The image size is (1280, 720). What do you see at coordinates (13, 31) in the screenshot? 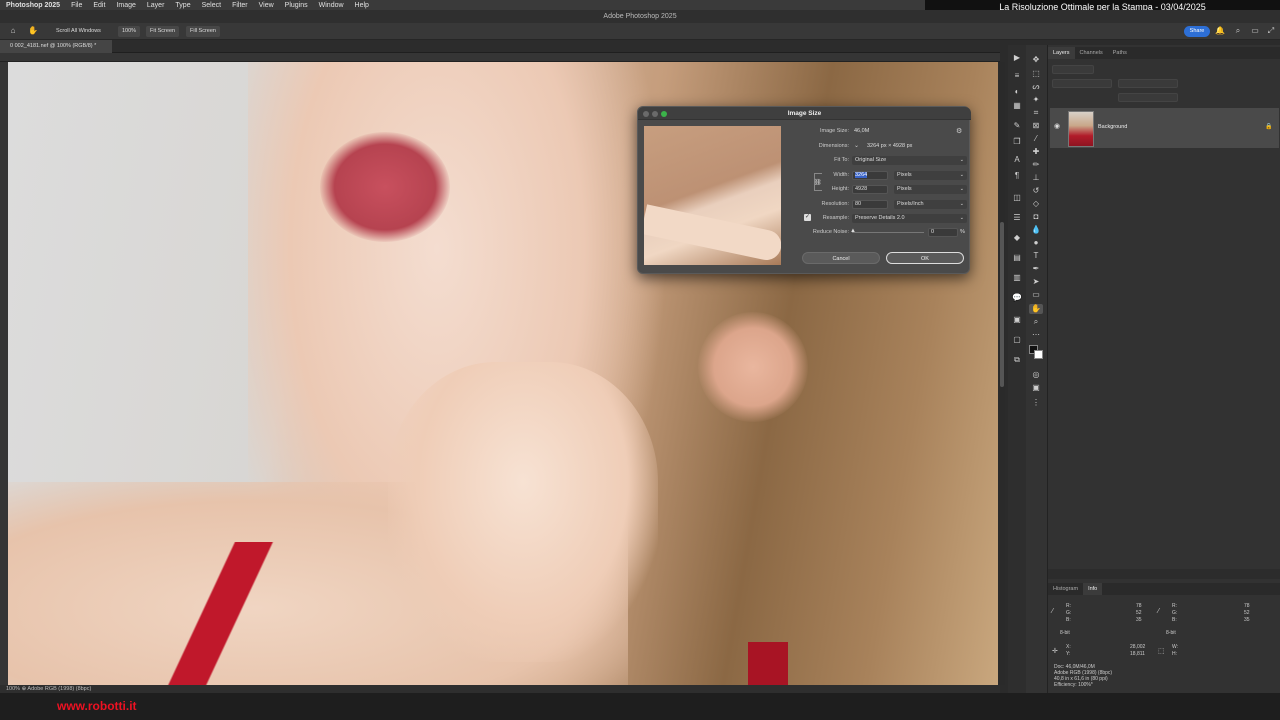
I see `home-icon: ⌂` at bounding box center [13, 31].